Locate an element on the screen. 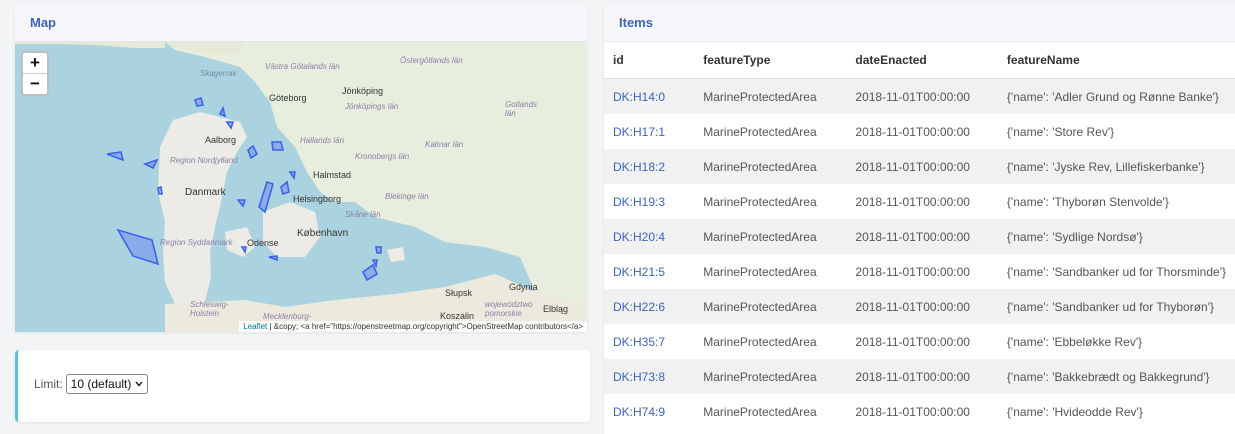 The height and width of the screenshot is (434, 1235). cell-id: DK:H19:3 is located at coordinates (649, 201).